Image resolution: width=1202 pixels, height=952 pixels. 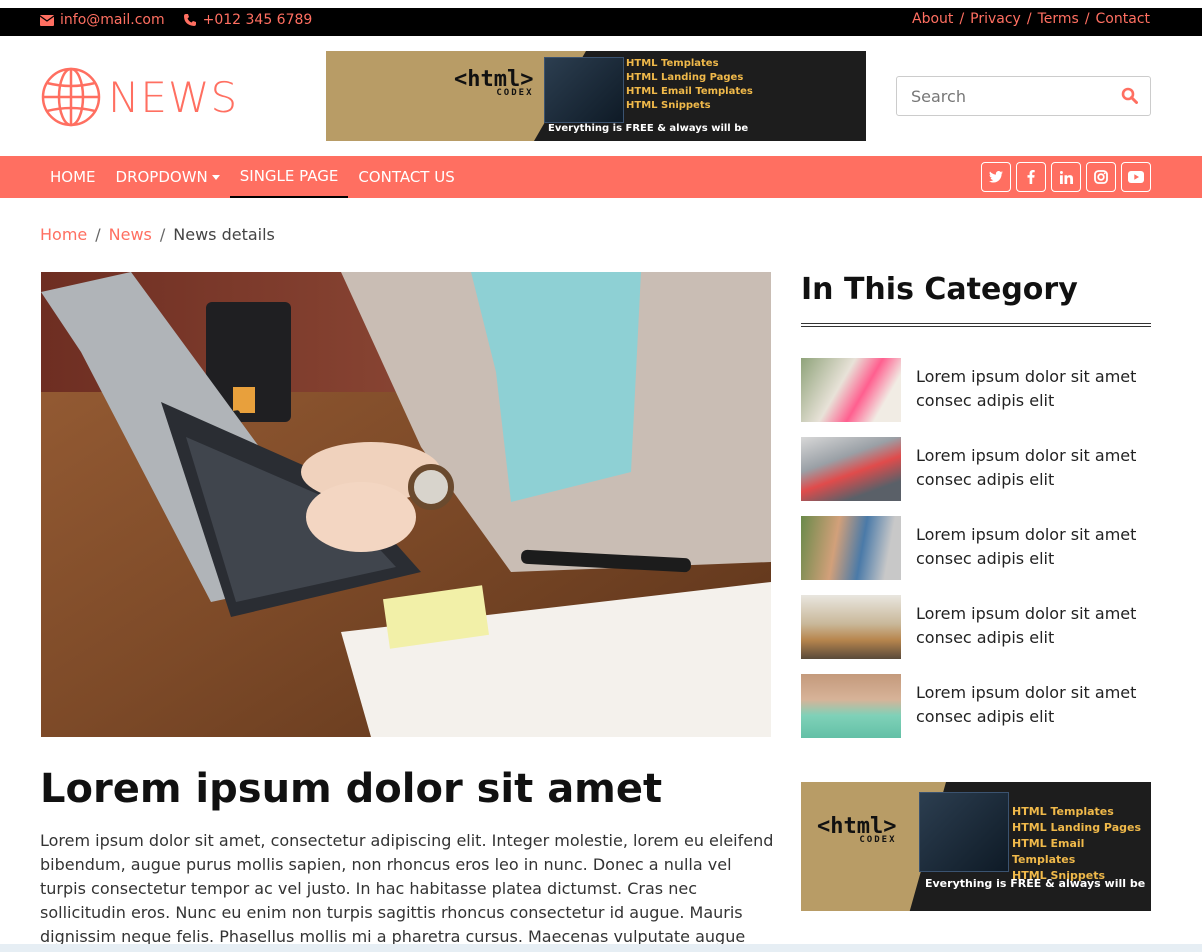 I want to click on youtube-button, so click(x=1136, y=177).